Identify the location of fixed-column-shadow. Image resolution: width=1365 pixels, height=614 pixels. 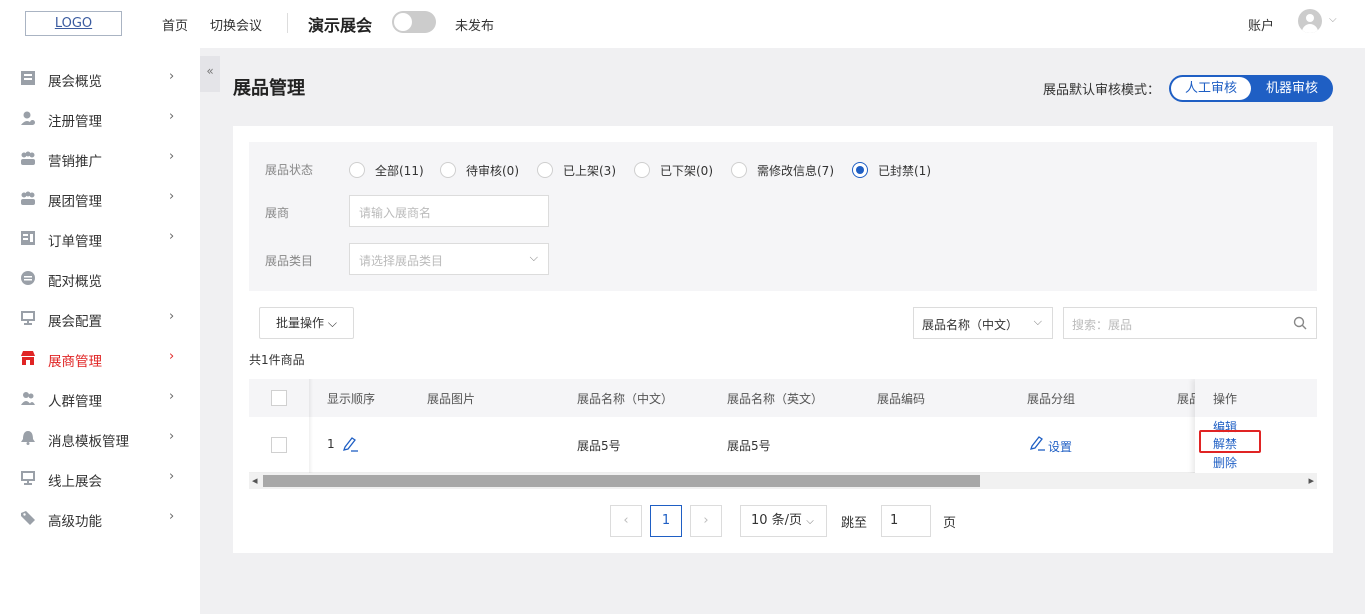
(311, 426).